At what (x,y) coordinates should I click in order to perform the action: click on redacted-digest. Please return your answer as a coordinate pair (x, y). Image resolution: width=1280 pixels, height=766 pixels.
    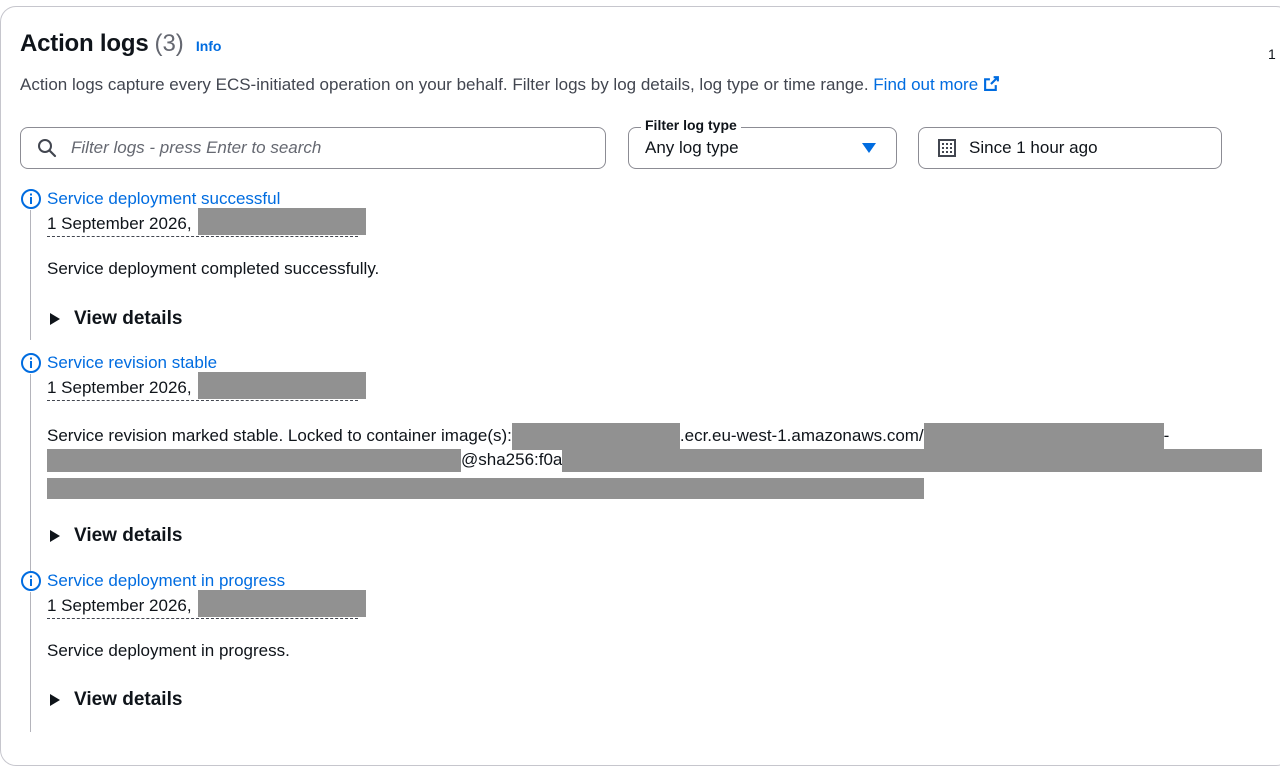
    Looking at the image, I should click on (912, 460).